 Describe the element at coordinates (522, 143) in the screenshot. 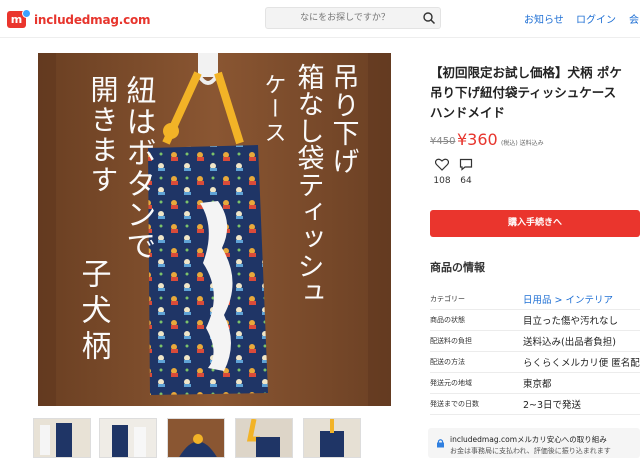

I see `tax-note: (税込) 送料込み` at that location.